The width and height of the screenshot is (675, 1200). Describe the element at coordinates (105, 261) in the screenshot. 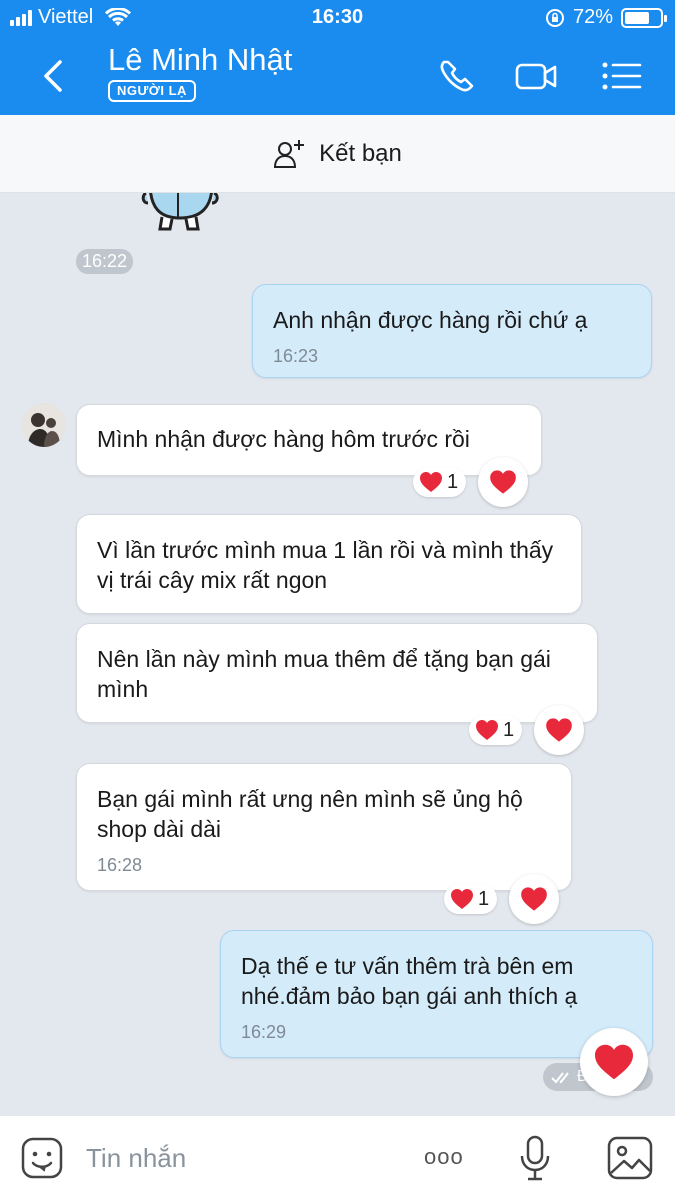

I see `time-separator: 16:22` at that location.